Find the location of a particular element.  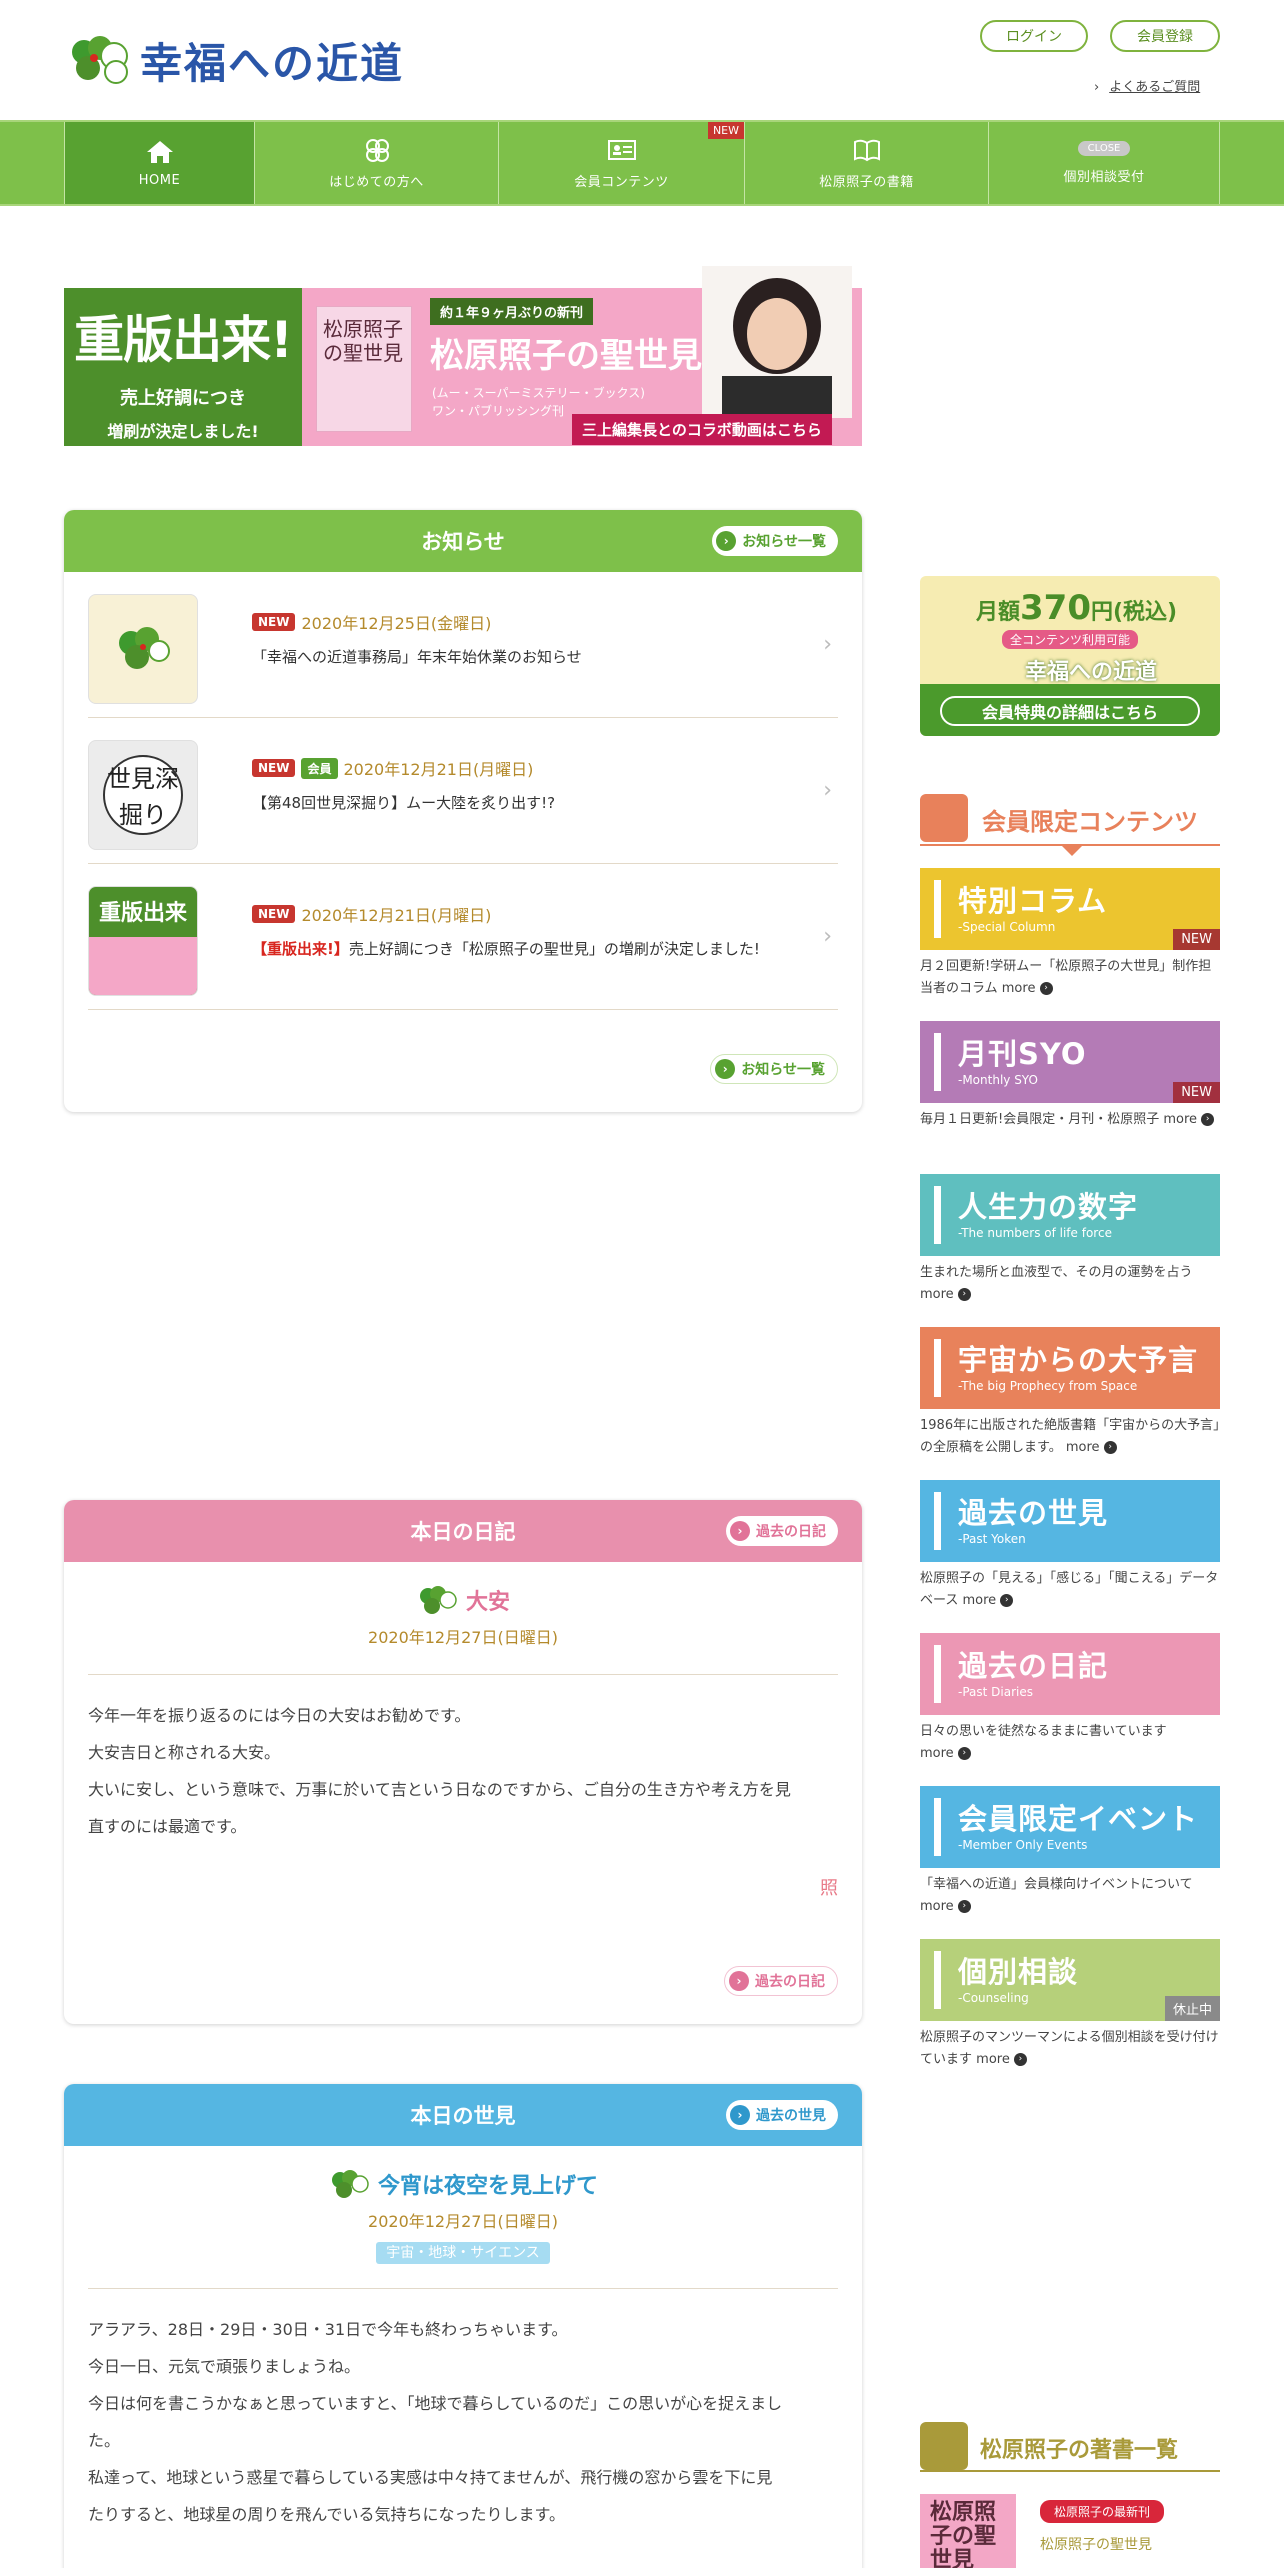

member-card-4: 過去の世見 -Past Yoken is located at coordinates (1070, 1521).